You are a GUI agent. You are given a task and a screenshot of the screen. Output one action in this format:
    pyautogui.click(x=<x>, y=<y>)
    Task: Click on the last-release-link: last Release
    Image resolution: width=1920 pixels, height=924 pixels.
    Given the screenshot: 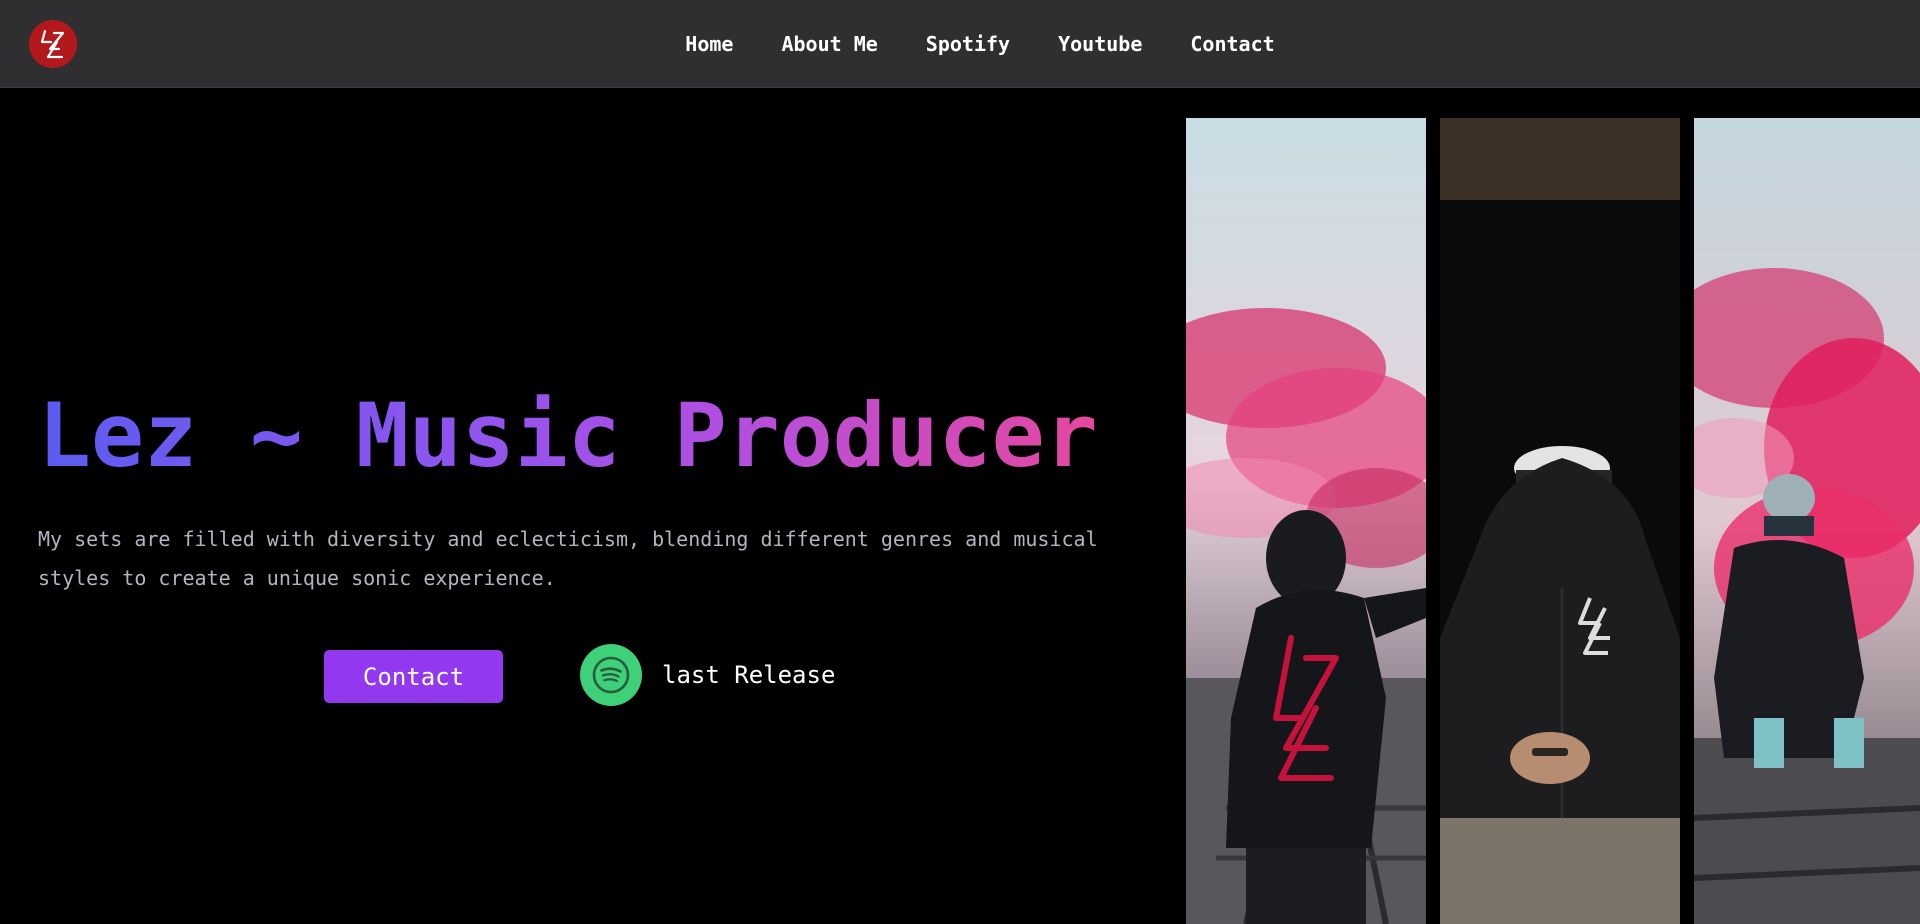 What is the action you would take?
    pyautogui.click(x=707, y=675)
    